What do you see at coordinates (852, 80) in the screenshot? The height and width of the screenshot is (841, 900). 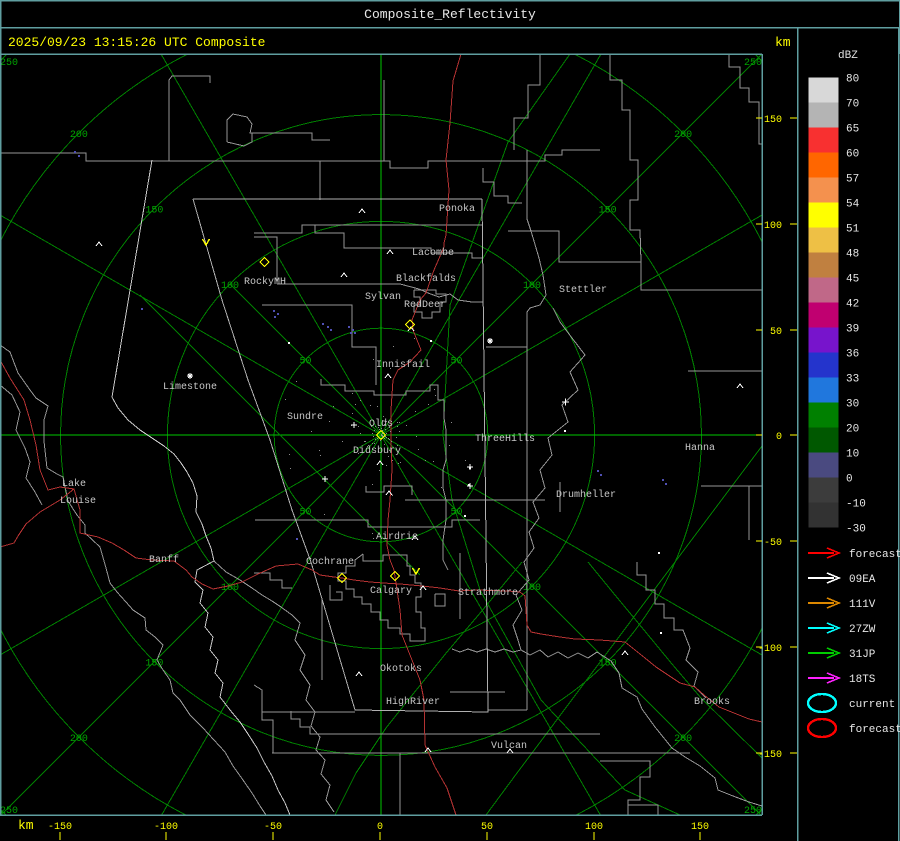 I see `svg-text: 80` at bounding box center [852, 80].